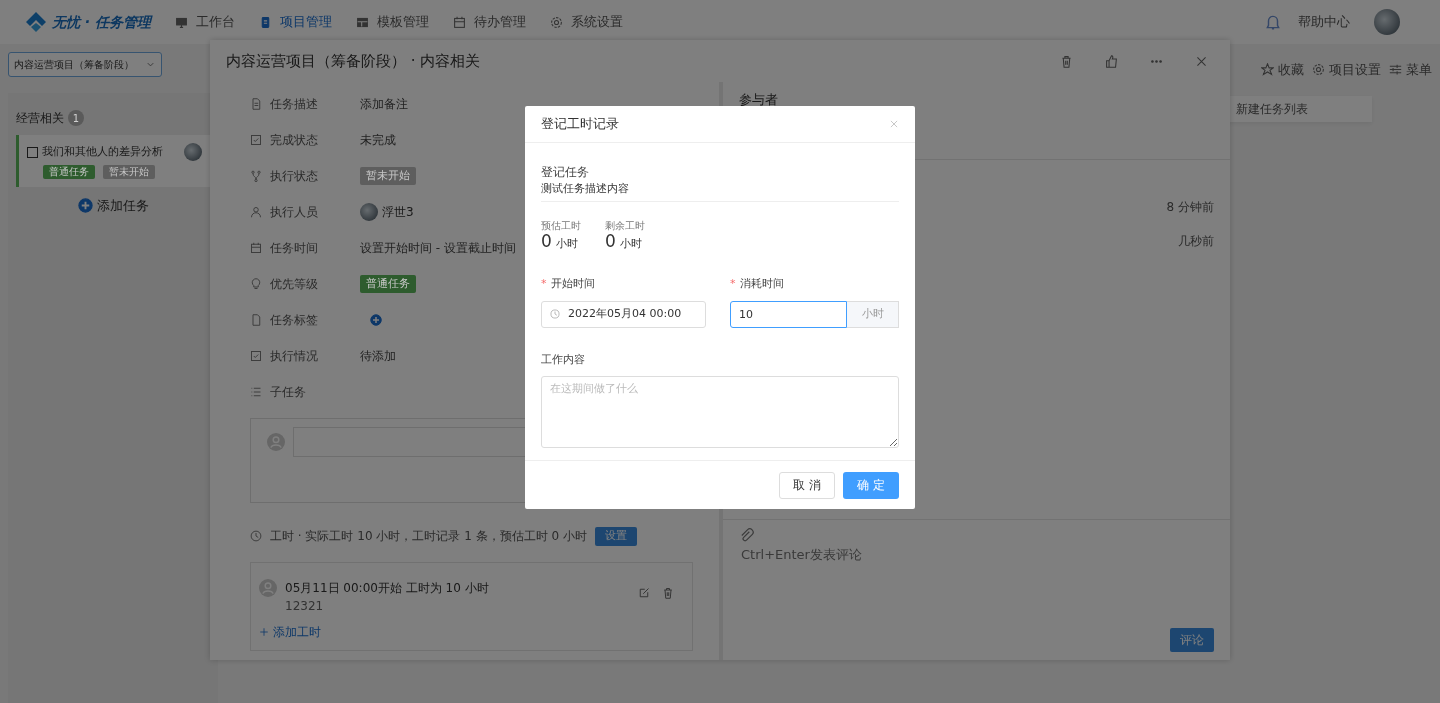  Describe the element at coordinates (205, 22) in the screenshot. I see `nav-tab: 工作台` at that location.